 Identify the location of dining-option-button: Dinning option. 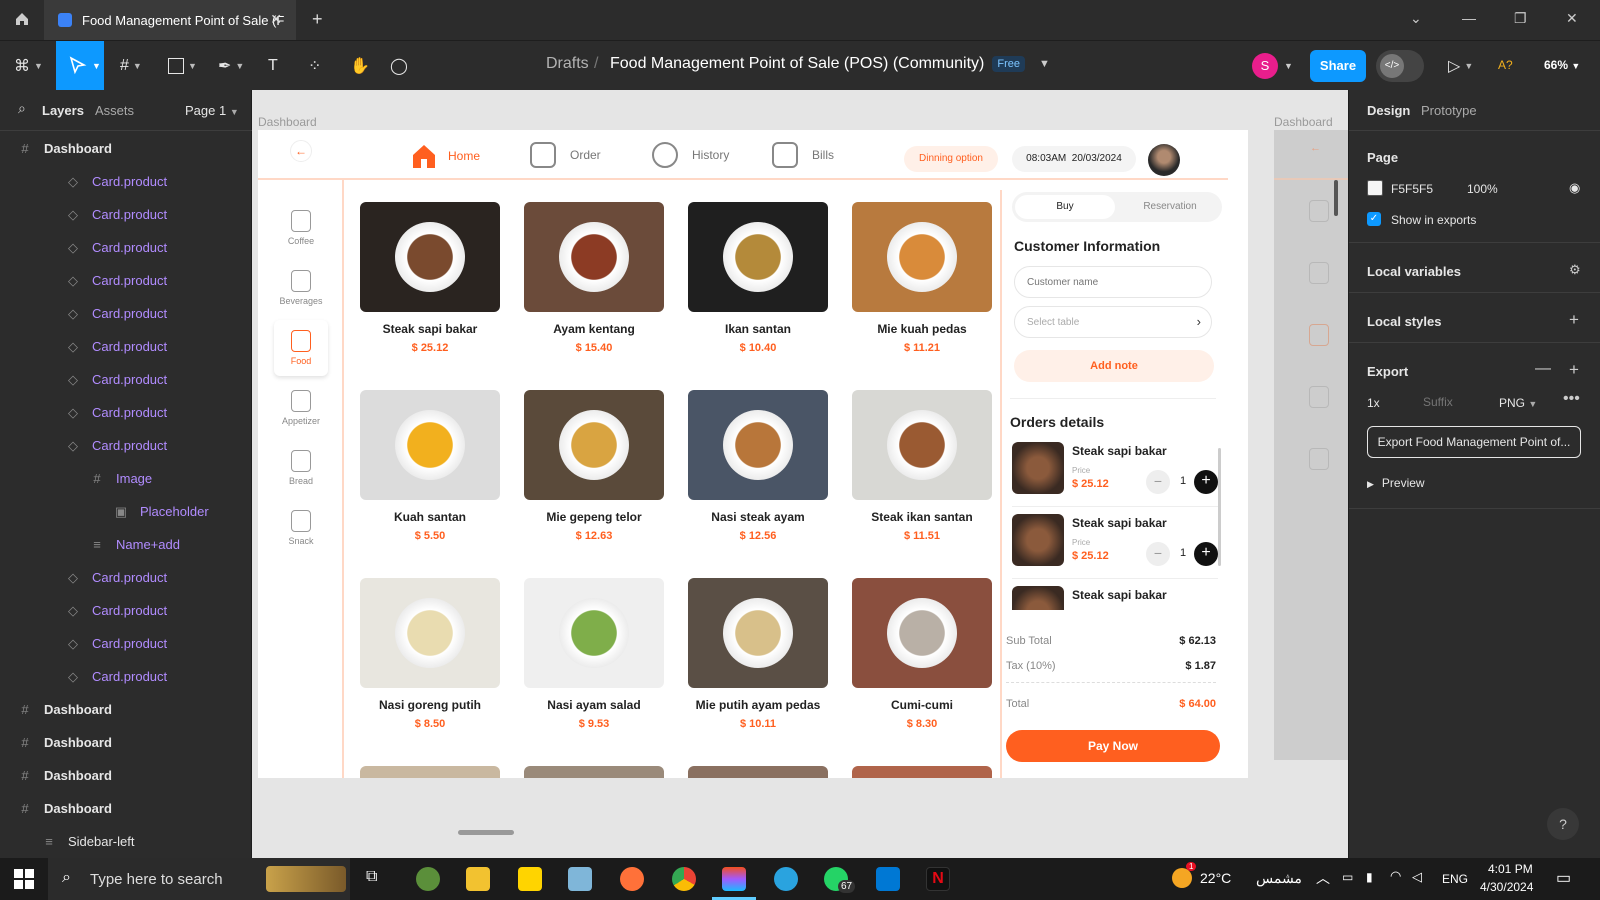
(951, 159).